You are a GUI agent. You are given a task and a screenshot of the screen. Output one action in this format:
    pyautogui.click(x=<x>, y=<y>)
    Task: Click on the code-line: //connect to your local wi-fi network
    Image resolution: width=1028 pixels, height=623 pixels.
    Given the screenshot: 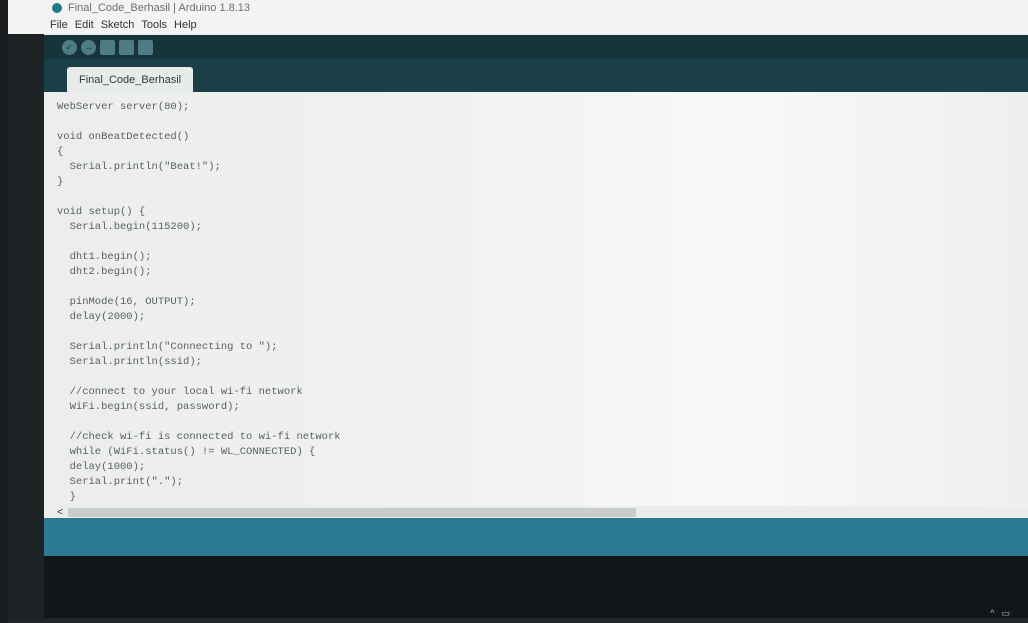 What is the action you would take?
    pyautogui.click(x=180, y=392)
    